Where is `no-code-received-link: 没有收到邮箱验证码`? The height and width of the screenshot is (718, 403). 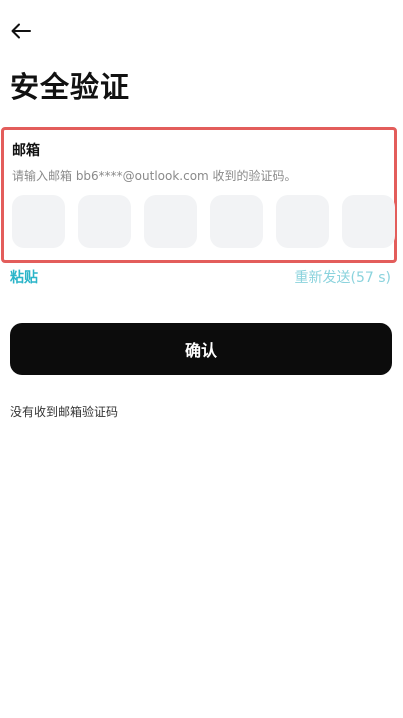 no-code-received-link: 没有收到邮箱验证码 is located at coordinates (64, 411).